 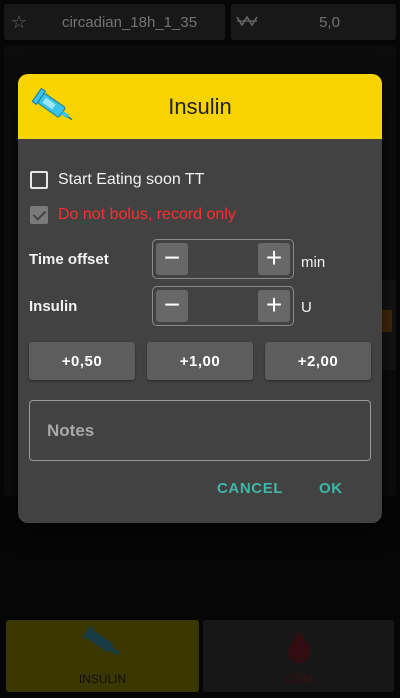 What do you see at coordinates (331, 488) in the screenshot?
I see `ok-button: OK` at bounding box center [331, 488].